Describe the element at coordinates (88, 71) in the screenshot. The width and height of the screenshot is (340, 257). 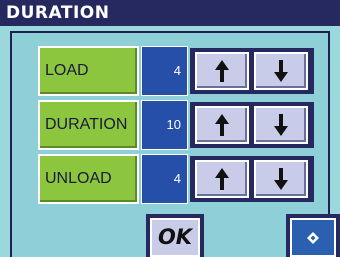
I see `load-label: LOAD` at that location.